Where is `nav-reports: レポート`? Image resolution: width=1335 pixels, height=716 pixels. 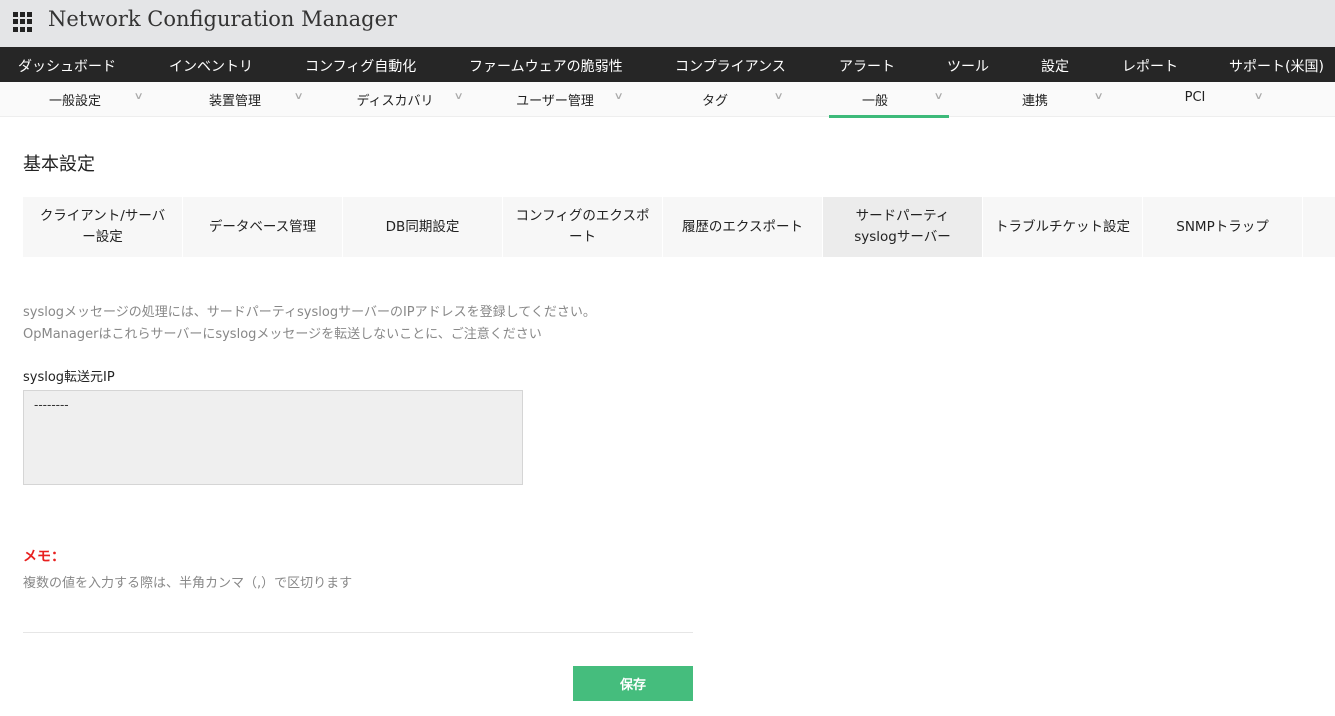 nav-reports: レポート is located at coordinates (1150, 66).